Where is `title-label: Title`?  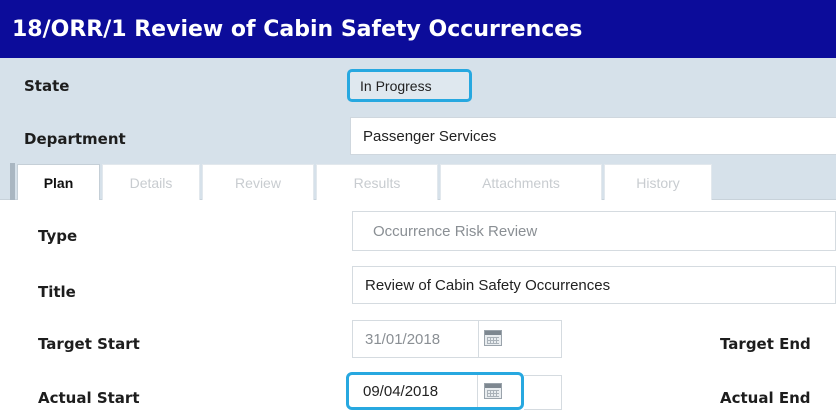 title-label: Title is located at coordinates (57, 292).